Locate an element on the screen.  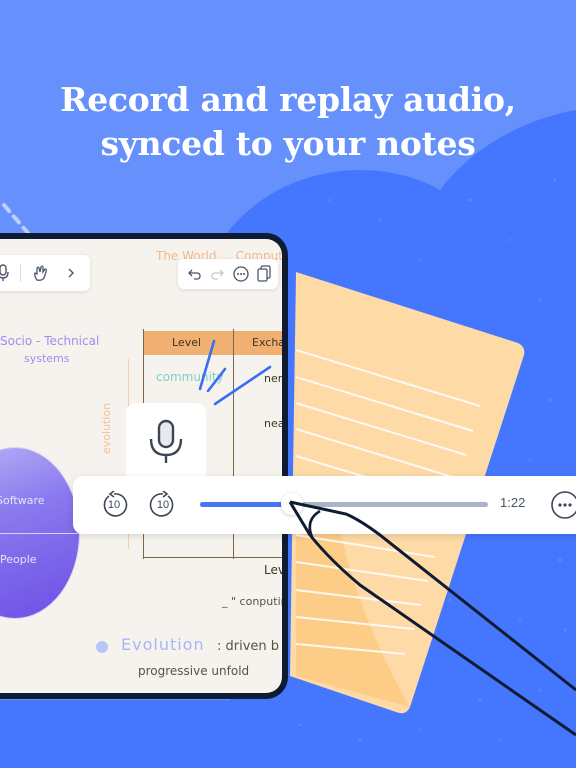
note-progressive: progressive unfold is located at coordinates (194, 671).